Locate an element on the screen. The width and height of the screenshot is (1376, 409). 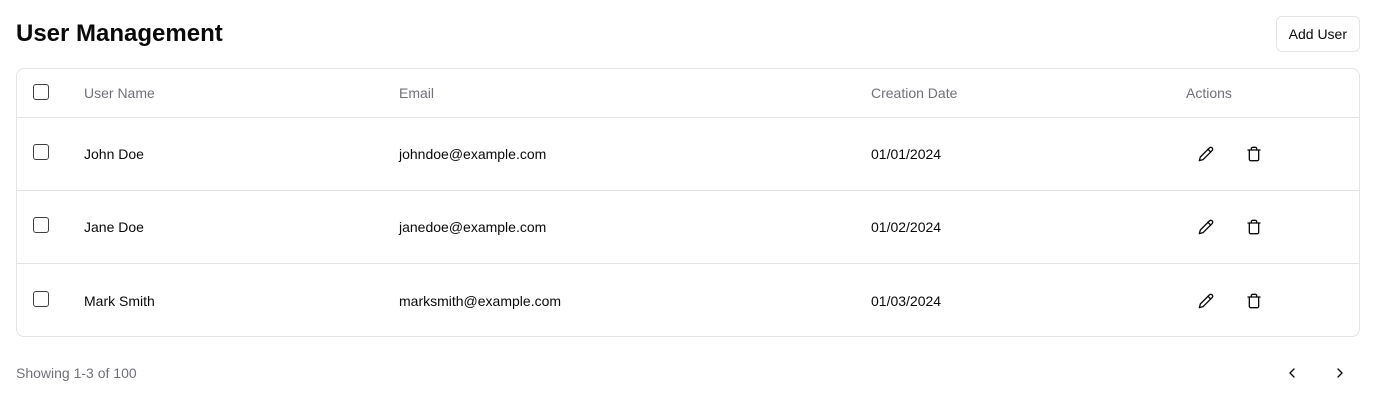
column-header-user-name: User Name is located at coordinates (119, 93).